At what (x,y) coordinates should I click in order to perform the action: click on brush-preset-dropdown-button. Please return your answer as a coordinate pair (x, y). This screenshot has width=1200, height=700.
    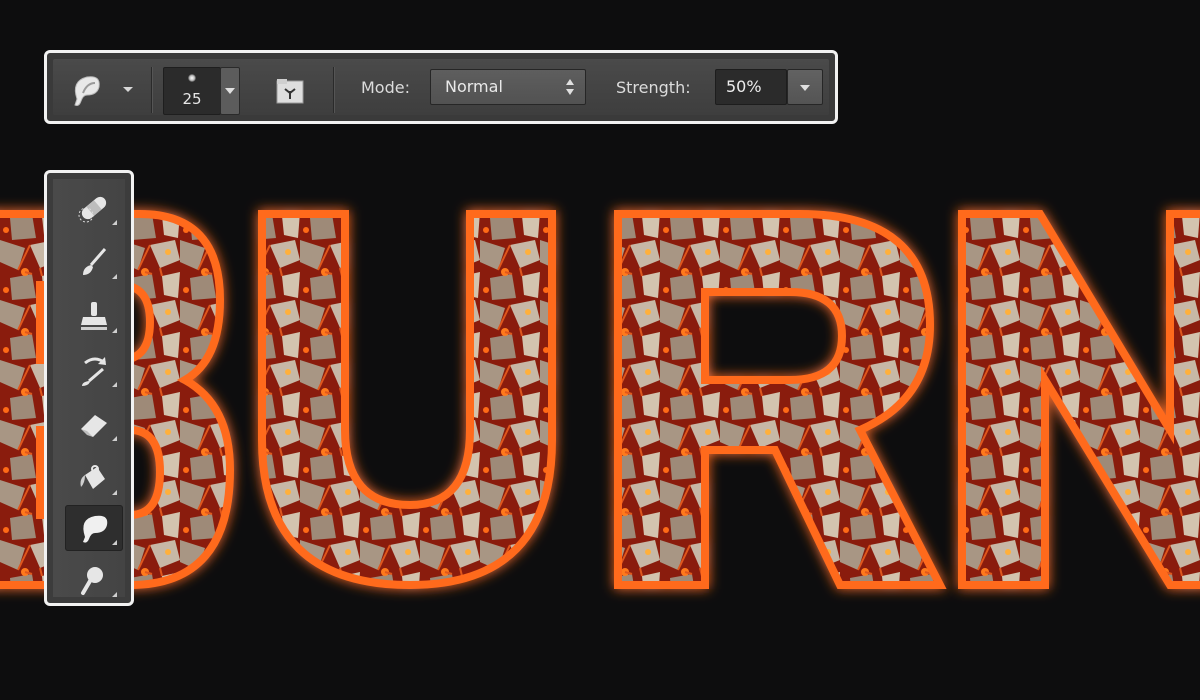
    Looking at the image, I should click on (230, 91).